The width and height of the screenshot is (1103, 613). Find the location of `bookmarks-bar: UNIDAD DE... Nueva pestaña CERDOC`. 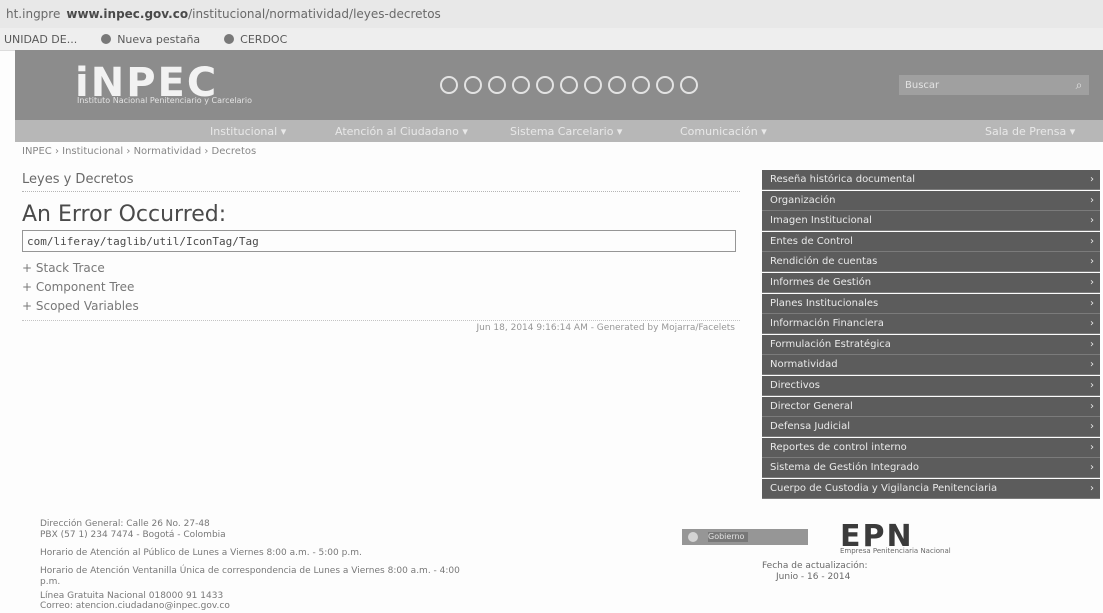

bookmarks-bar: UNIDAD DE... Nueva pestaña CERDOC is located at coordinates (551, 39).